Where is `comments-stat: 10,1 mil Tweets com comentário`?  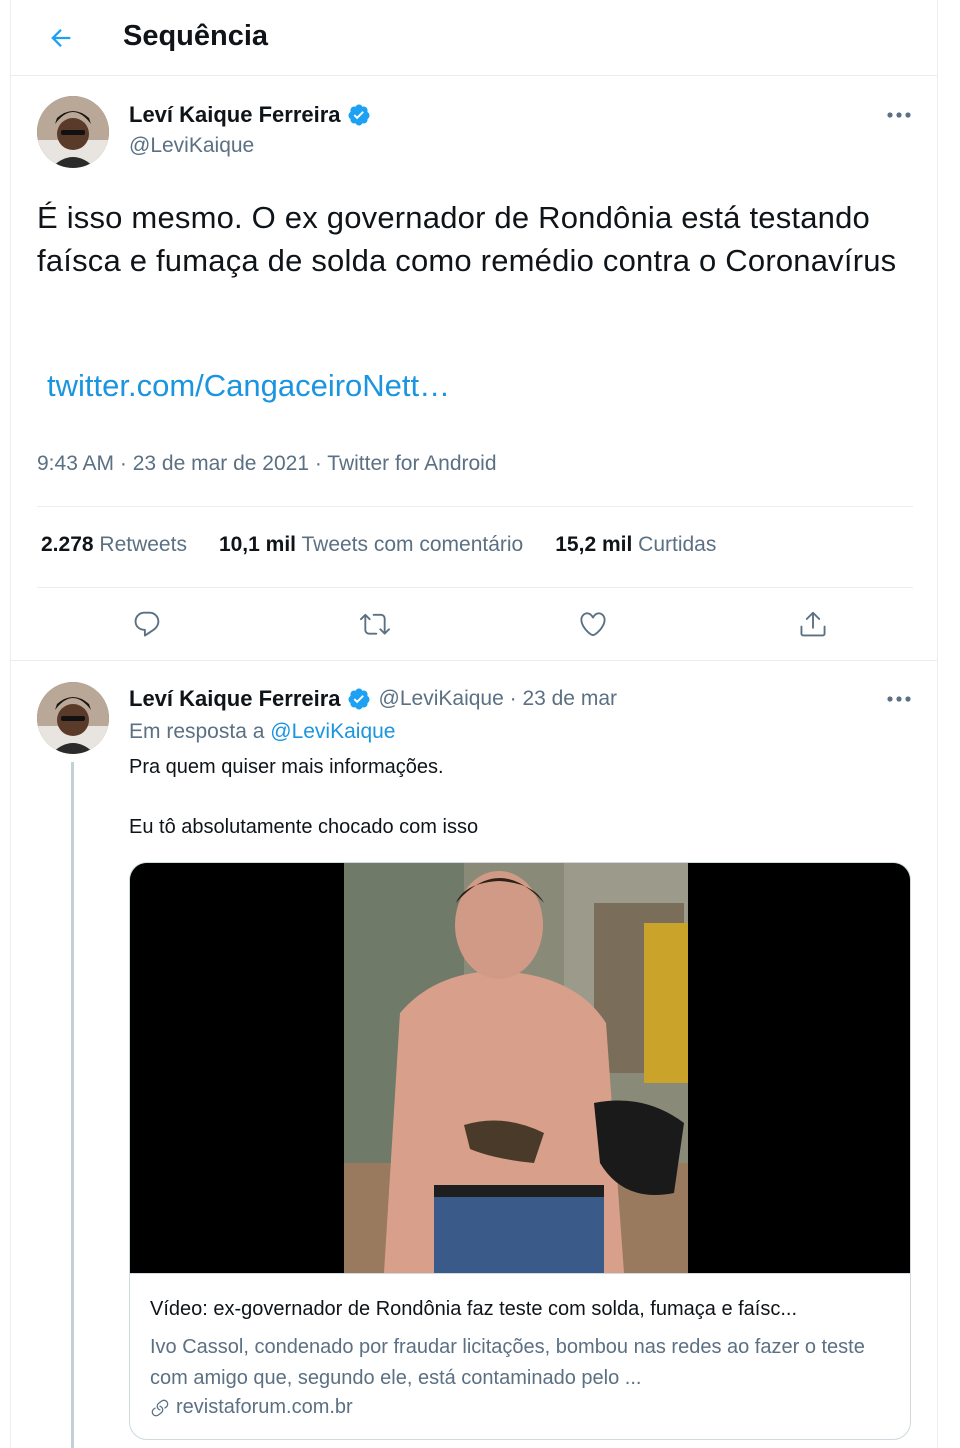
comments-stat: 10,1 mil Tweets com comentário is located at coordinates (371, 545).